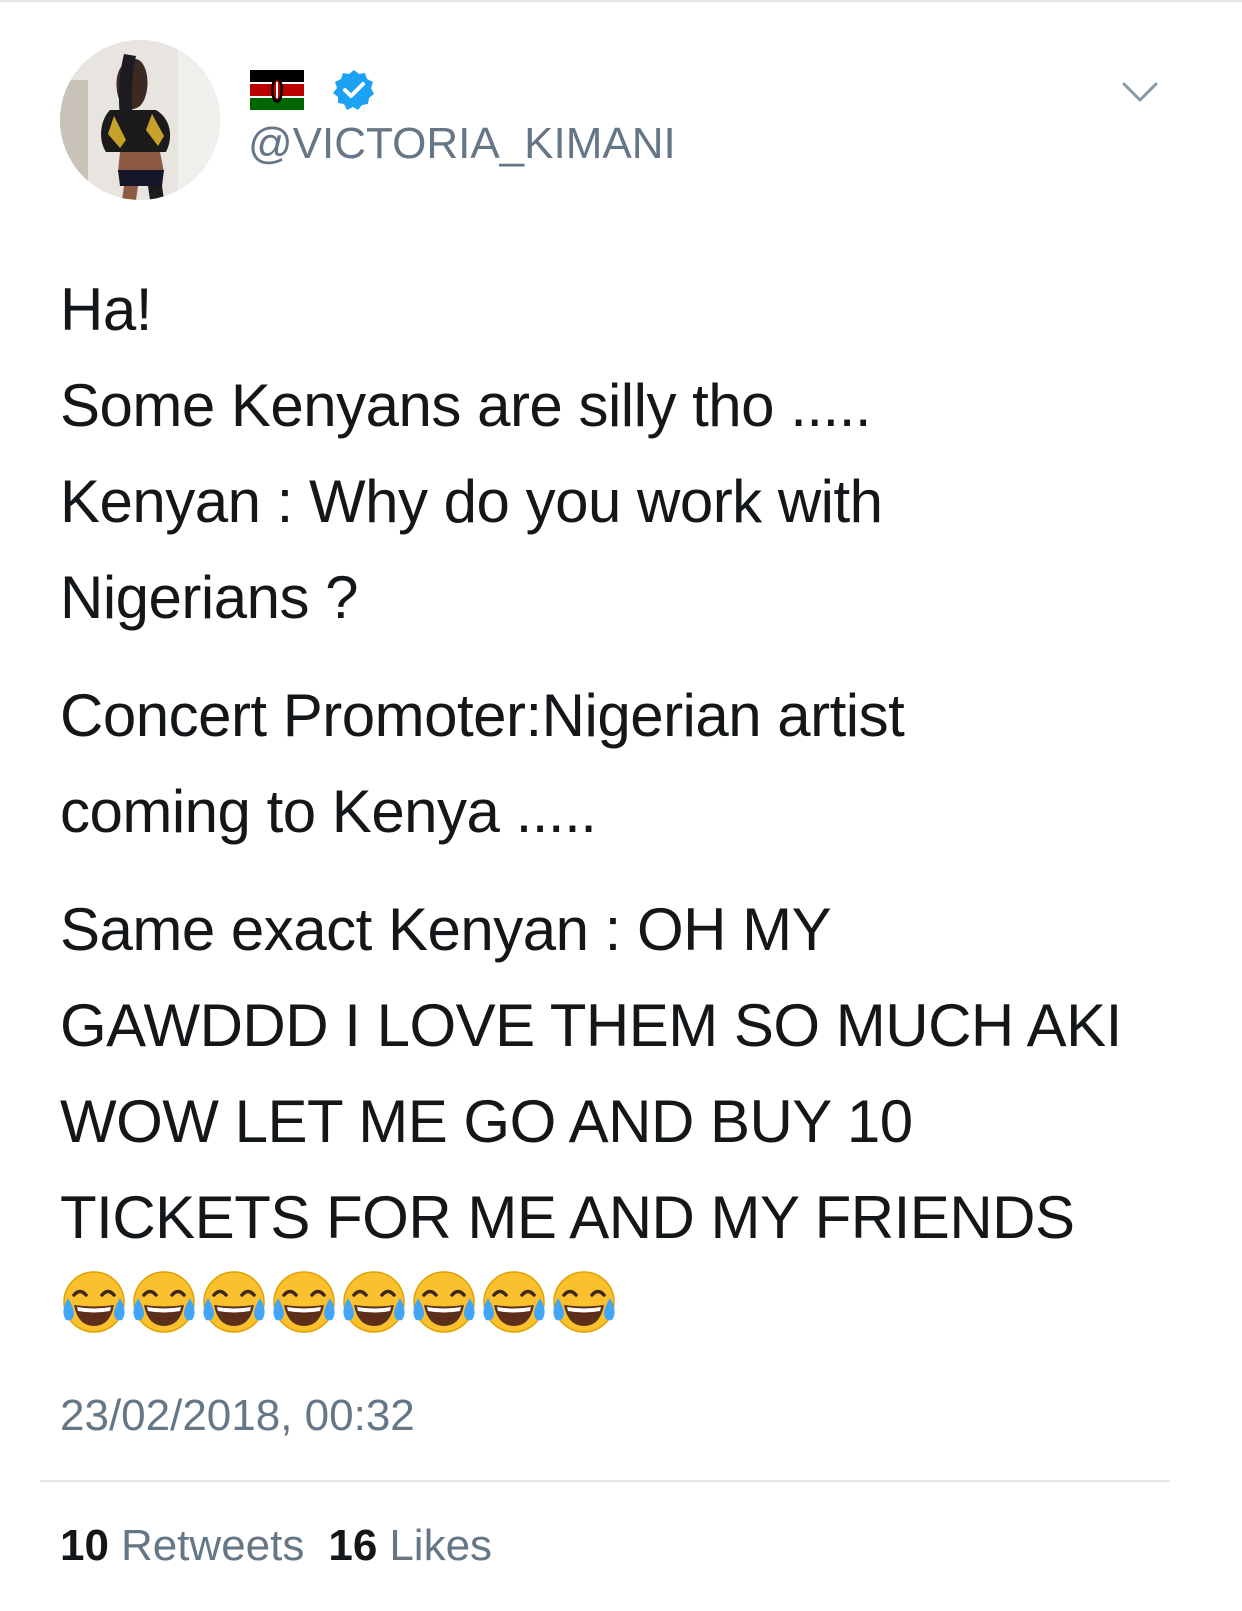  I want to click on tweet-line: Kenyan : Why do you work with, so click(471, 501).